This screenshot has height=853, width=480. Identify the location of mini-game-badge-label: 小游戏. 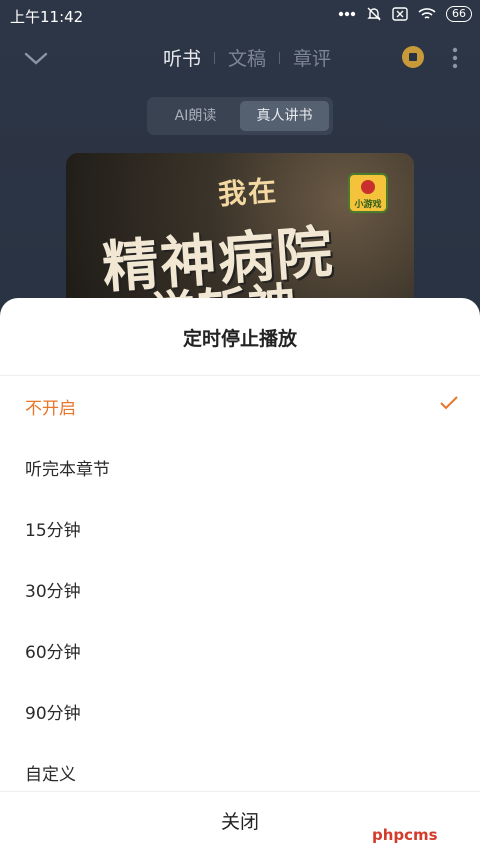
(368, 205).